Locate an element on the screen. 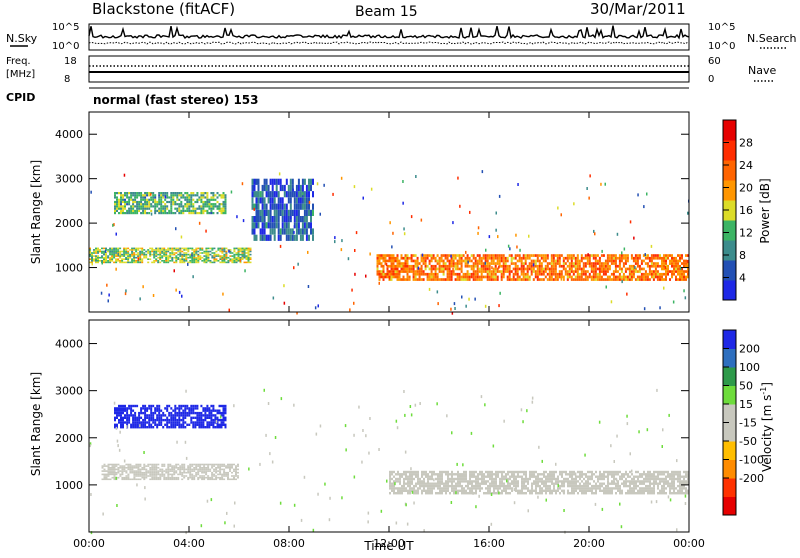 The height and width of the screenshot is (558, 800). x-tick-label: 04:00 is located at coordinates (189, 543).